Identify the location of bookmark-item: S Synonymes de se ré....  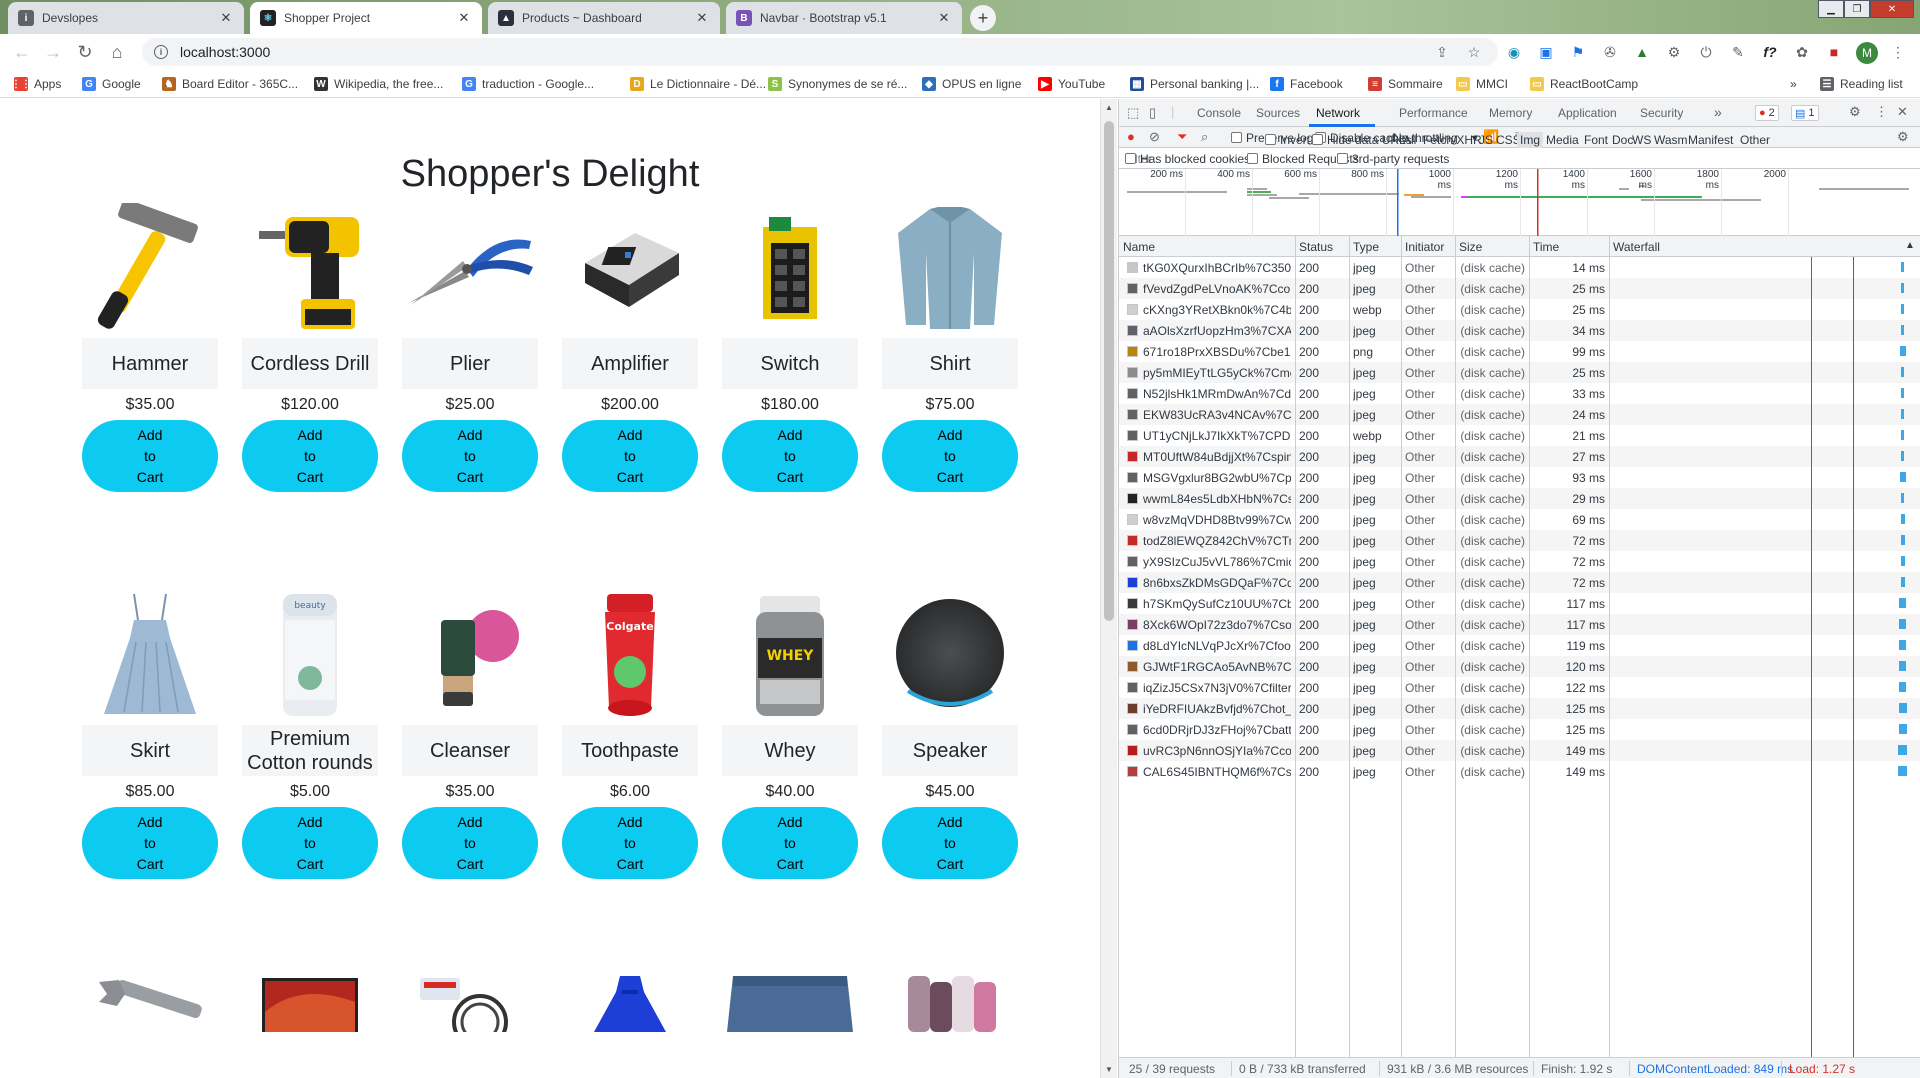
(837, 84).